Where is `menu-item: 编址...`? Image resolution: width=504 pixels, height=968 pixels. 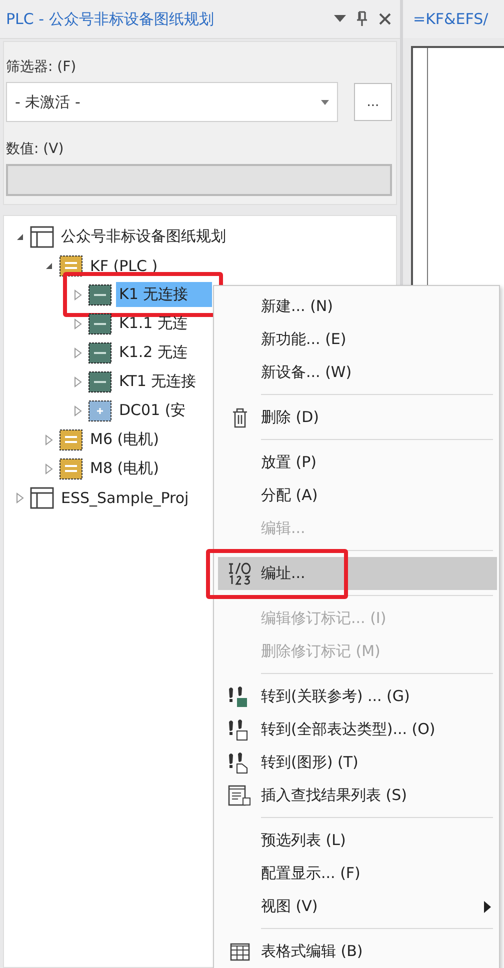 menu-item: 编址... is located at coordinates (357, 573).